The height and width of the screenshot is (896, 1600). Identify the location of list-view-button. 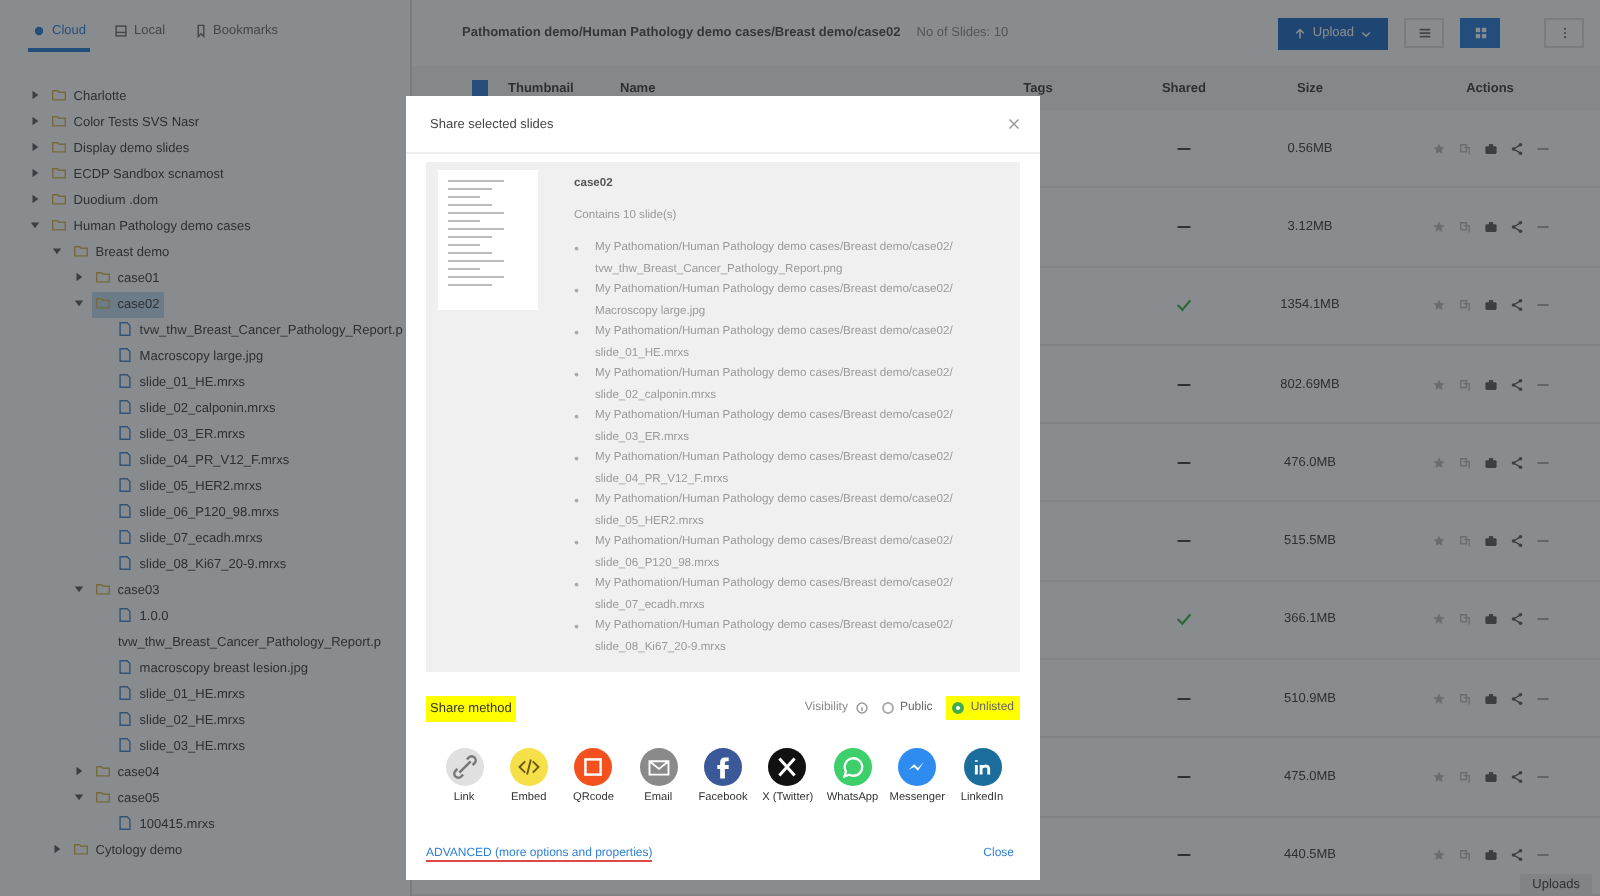
(1424, 33).